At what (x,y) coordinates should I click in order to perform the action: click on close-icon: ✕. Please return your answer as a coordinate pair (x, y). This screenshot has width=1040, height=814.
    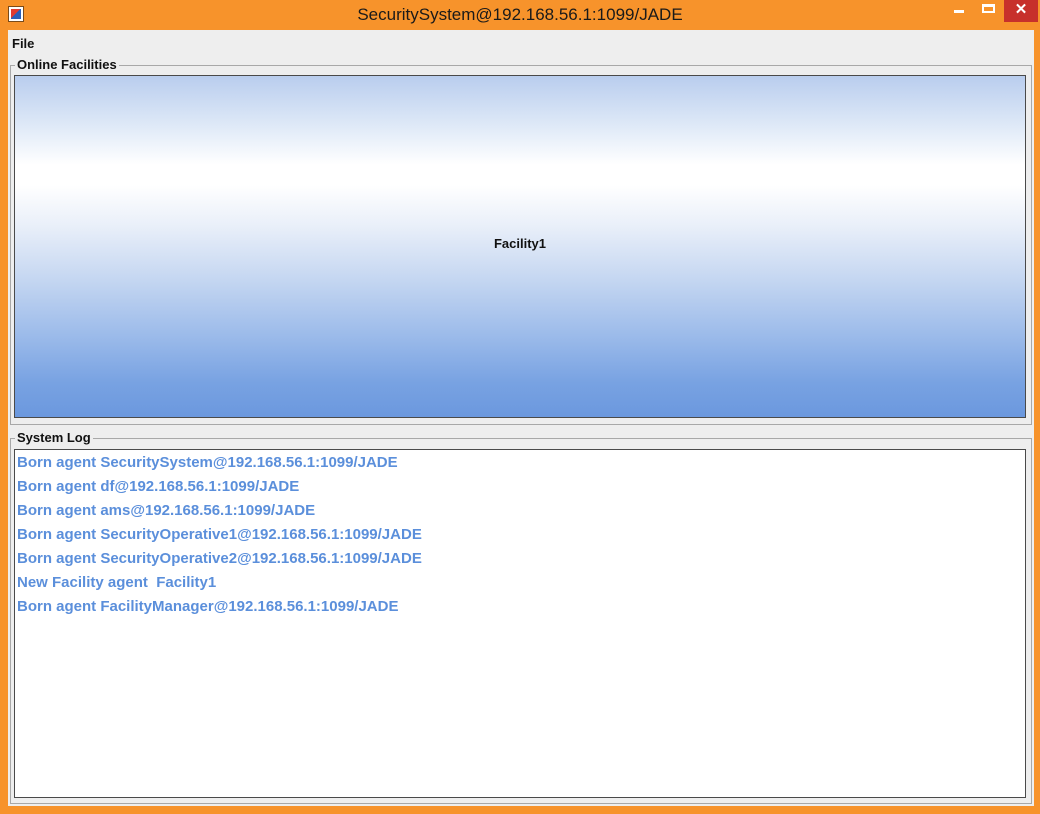
    Looking at the image, I should click on (1021, 9).